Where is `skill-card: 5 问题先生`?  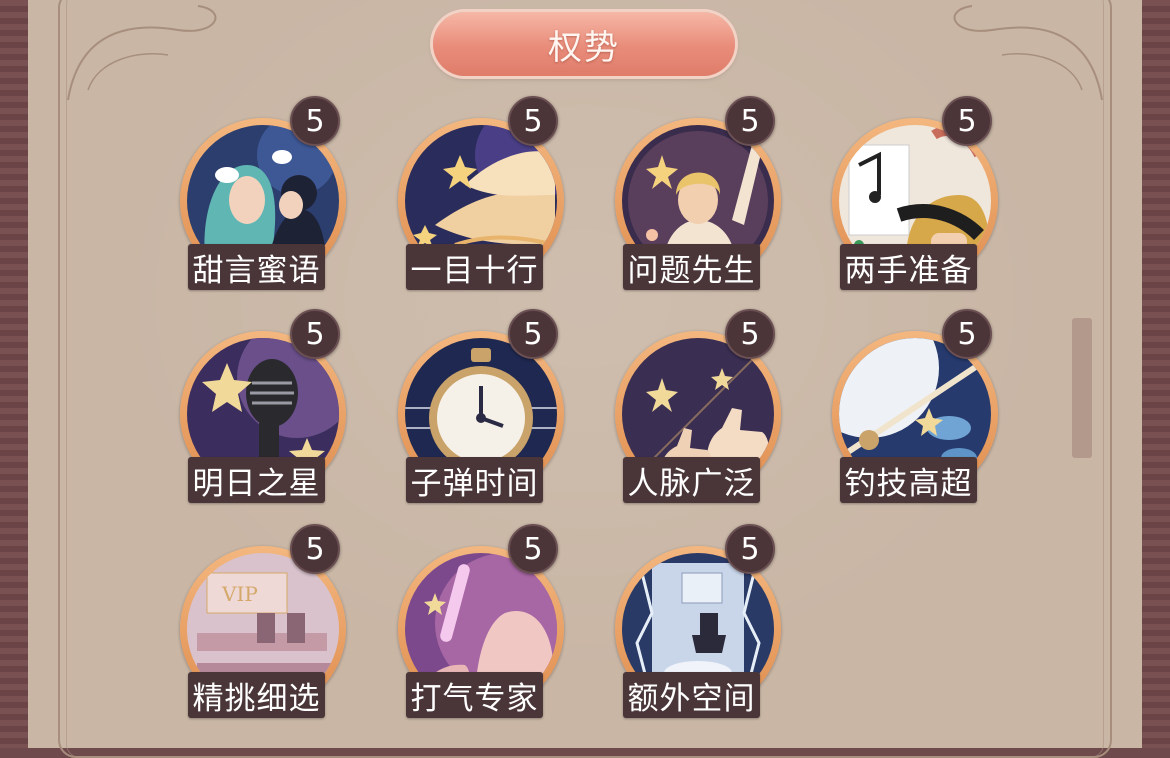
skill-card: 5 问题先生 is located at coordinates (700, 199).